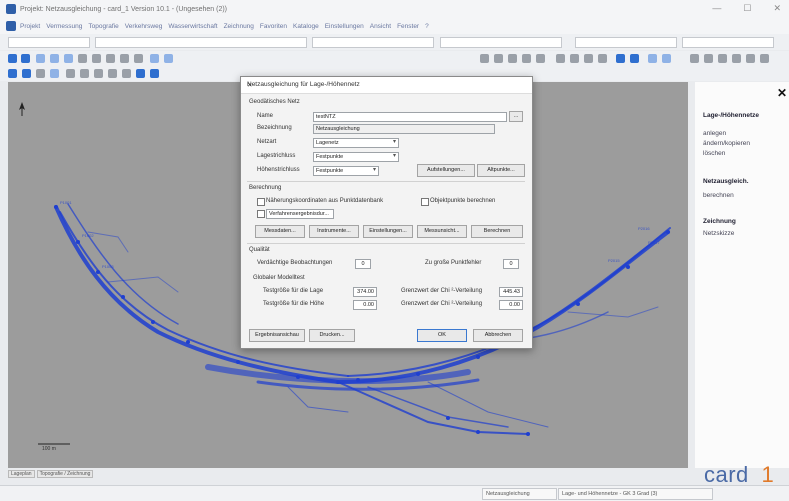  What do you see at coordinates (110, 58) in the screenshot?
I see `zoom-window-icon` at bounding box center [110, 58].